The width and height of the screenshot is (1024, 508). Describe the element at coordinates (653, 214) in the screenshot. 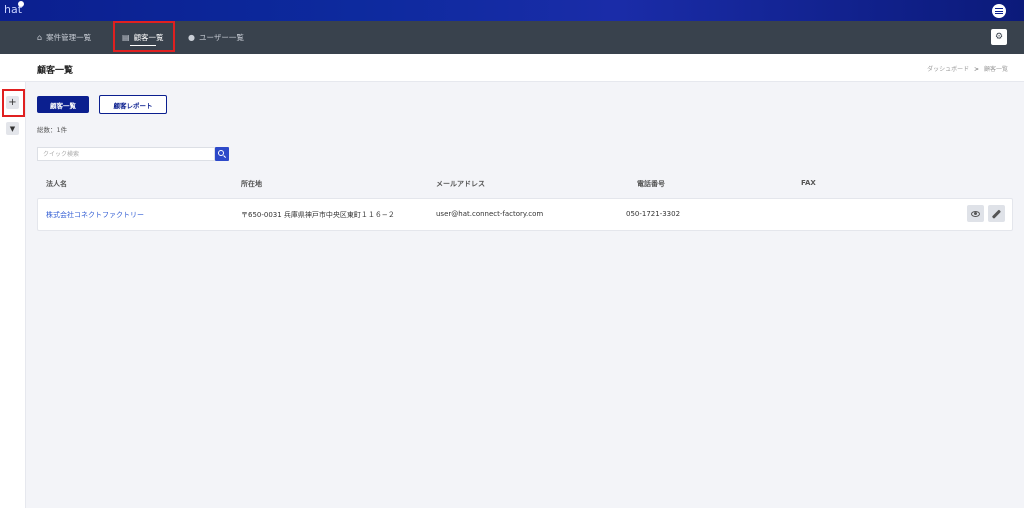

I see `phone-cell: 050-1721-3302` at that location.